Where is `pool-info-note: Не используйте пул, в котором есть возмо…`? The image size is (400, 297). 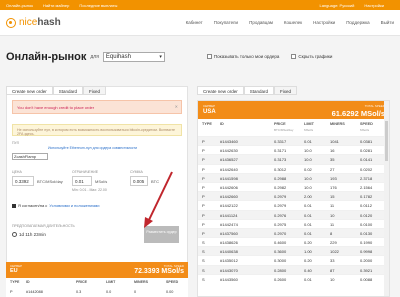
pool-info-note: Не используйте пул, в котором есть возмо… is located at coordinates (97, 130).